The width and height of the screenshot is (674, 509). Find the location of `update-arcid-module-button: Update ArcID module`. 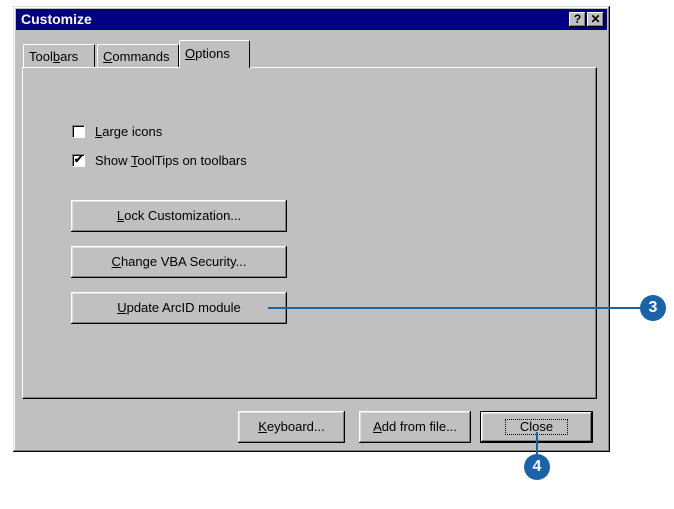

update-arcid-module-button: Update ArcID module is located at coordinates (179, 308).